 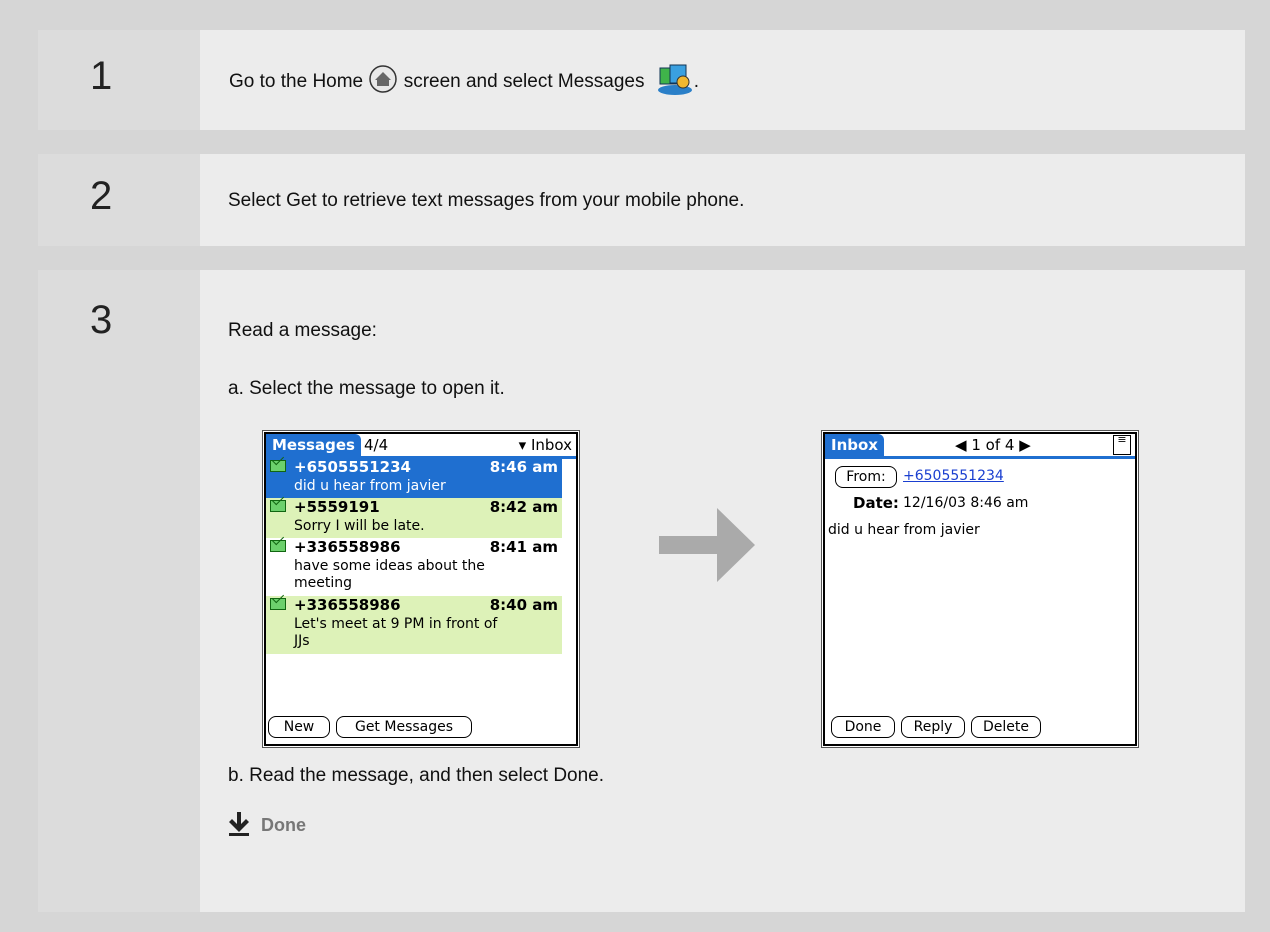 What do you see at coordinates (383, 82) in the screenshot?
I see `home-icon` at bounding box center [383, 82].